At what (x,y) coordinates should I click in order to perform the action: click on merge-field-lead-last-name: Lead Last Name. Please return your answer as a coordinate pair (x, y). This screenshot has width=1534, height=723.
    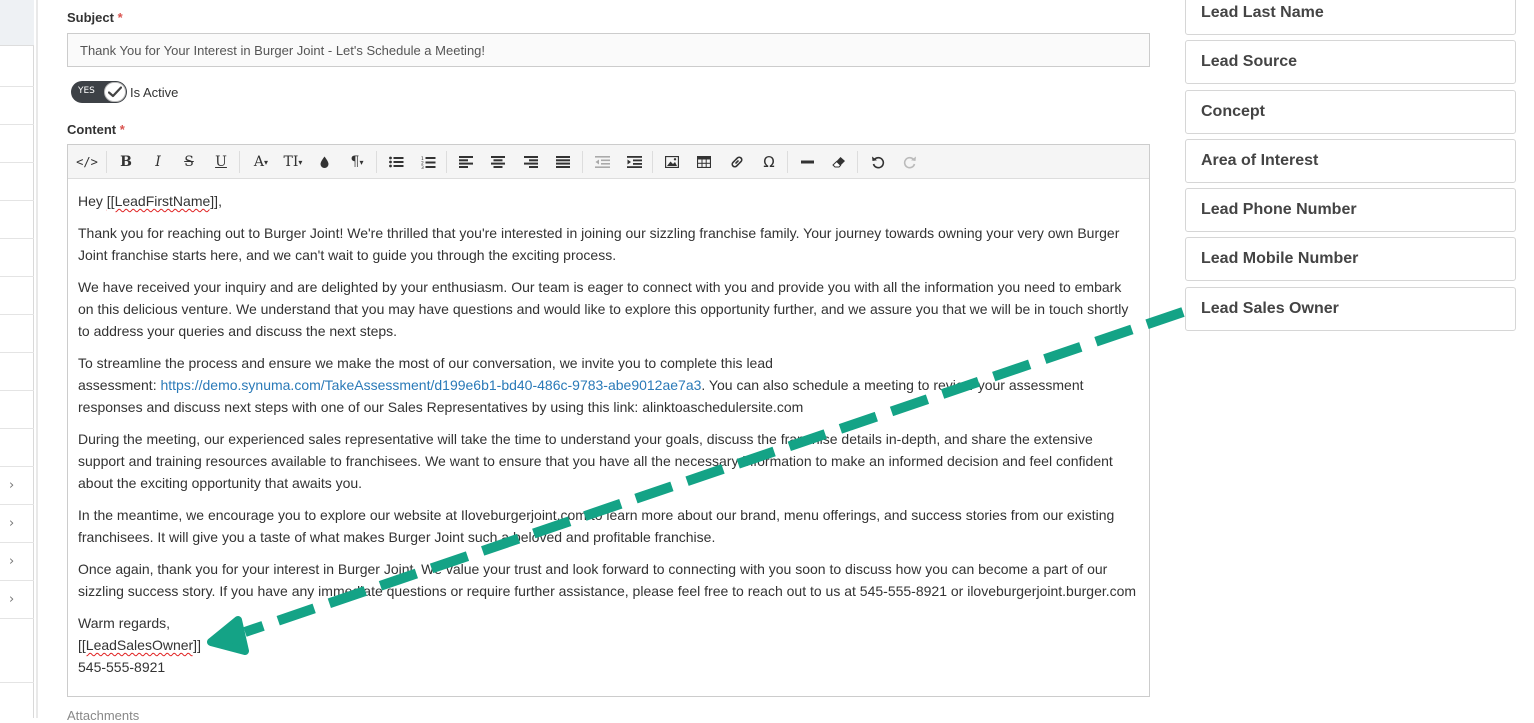
    Looking at the image, I should click on (1350, 17).